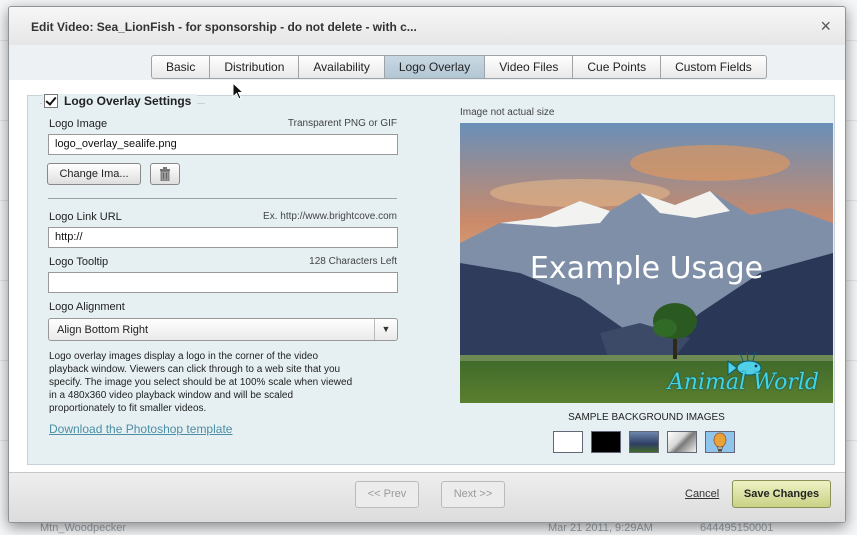 The width and height of the screenshot is (857, 535). I want to click on animal-world-logo: Animal World, so click(743, 382).